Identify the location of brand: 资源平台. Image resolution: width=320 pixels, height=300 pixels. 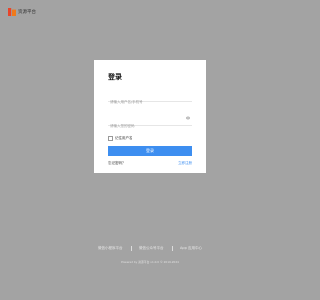
(22, 12).